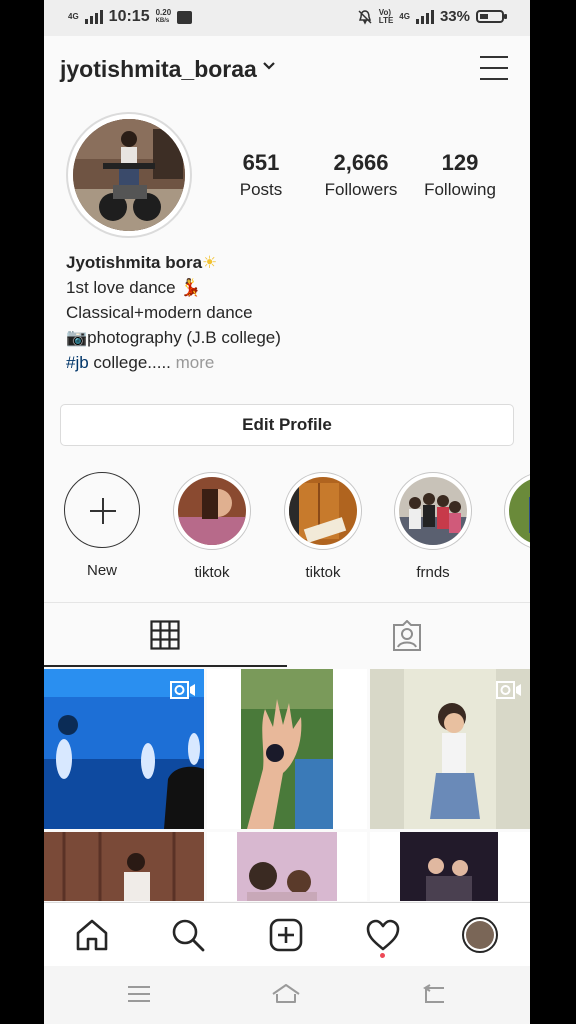 This screenshot has height=1024, width=576. What do you see at coordinates (163, 16) in the screenshot?
I see `network-speed: 0.20 KB/s` at bounding box center [163, 16].